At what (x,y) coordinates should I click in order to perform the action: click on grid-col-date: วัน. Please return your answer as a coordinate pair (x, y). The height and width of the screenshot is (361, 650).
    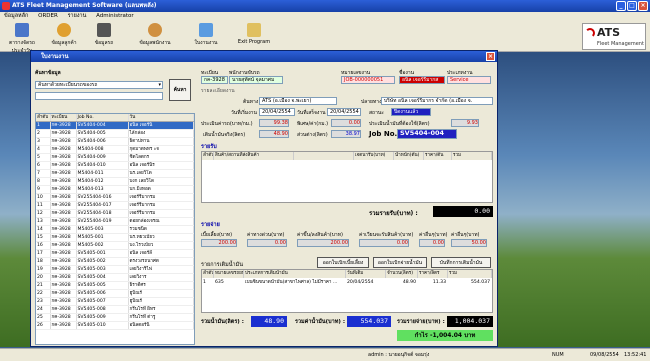
    Looking at the image, I should click on (161, 118).